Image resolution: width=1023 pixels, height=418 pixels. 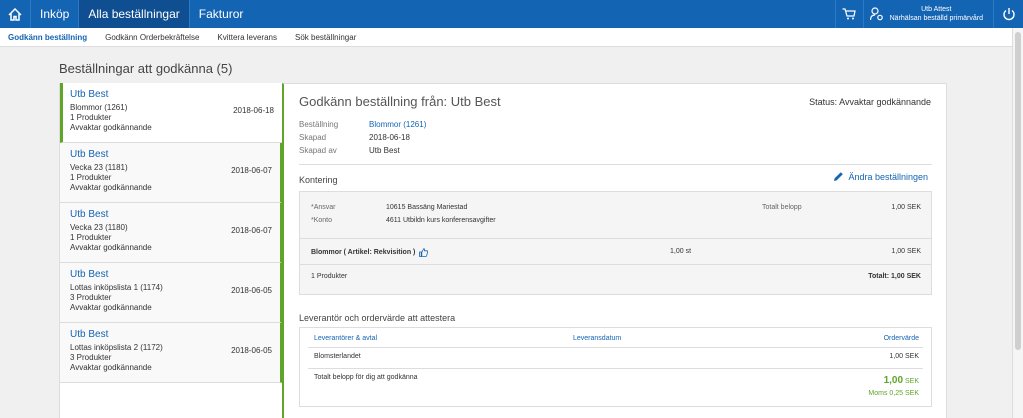 I want to click on order-label: Beställning, so click(x=319, y=124).